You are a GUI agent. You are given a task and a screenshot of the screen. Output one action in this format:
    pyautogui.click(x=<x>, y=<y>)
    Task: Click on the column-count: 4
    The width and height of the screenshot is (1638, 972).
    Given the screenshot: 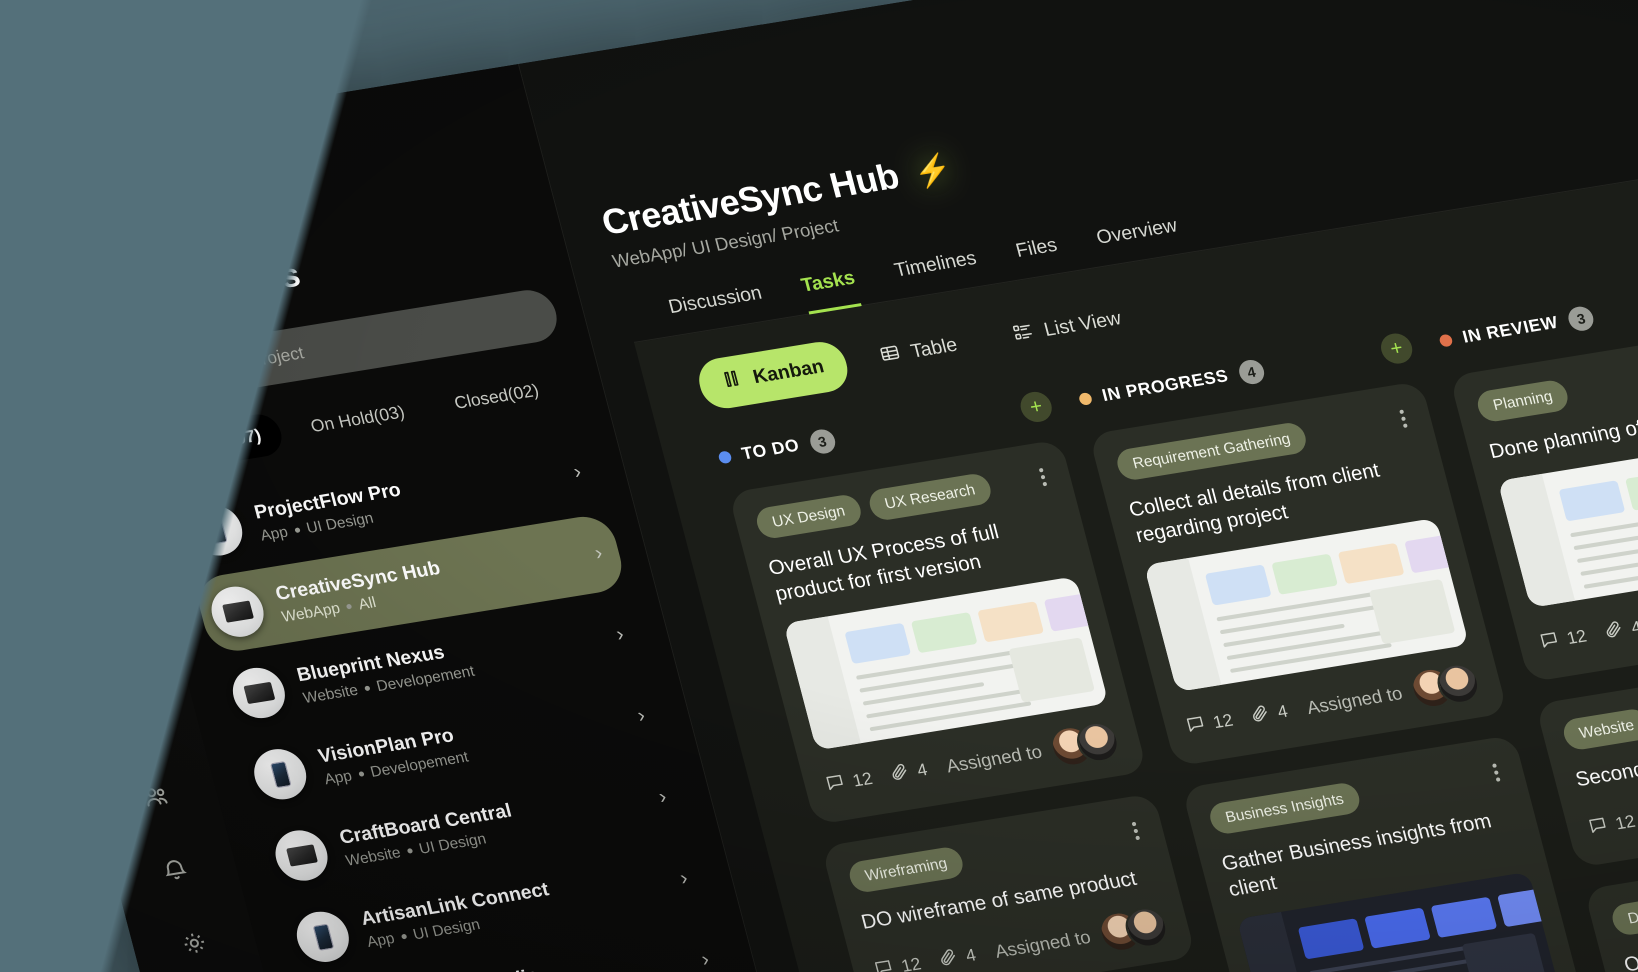 What is the action you would take?
    pyautogui.click(x=1251, y=372)
    